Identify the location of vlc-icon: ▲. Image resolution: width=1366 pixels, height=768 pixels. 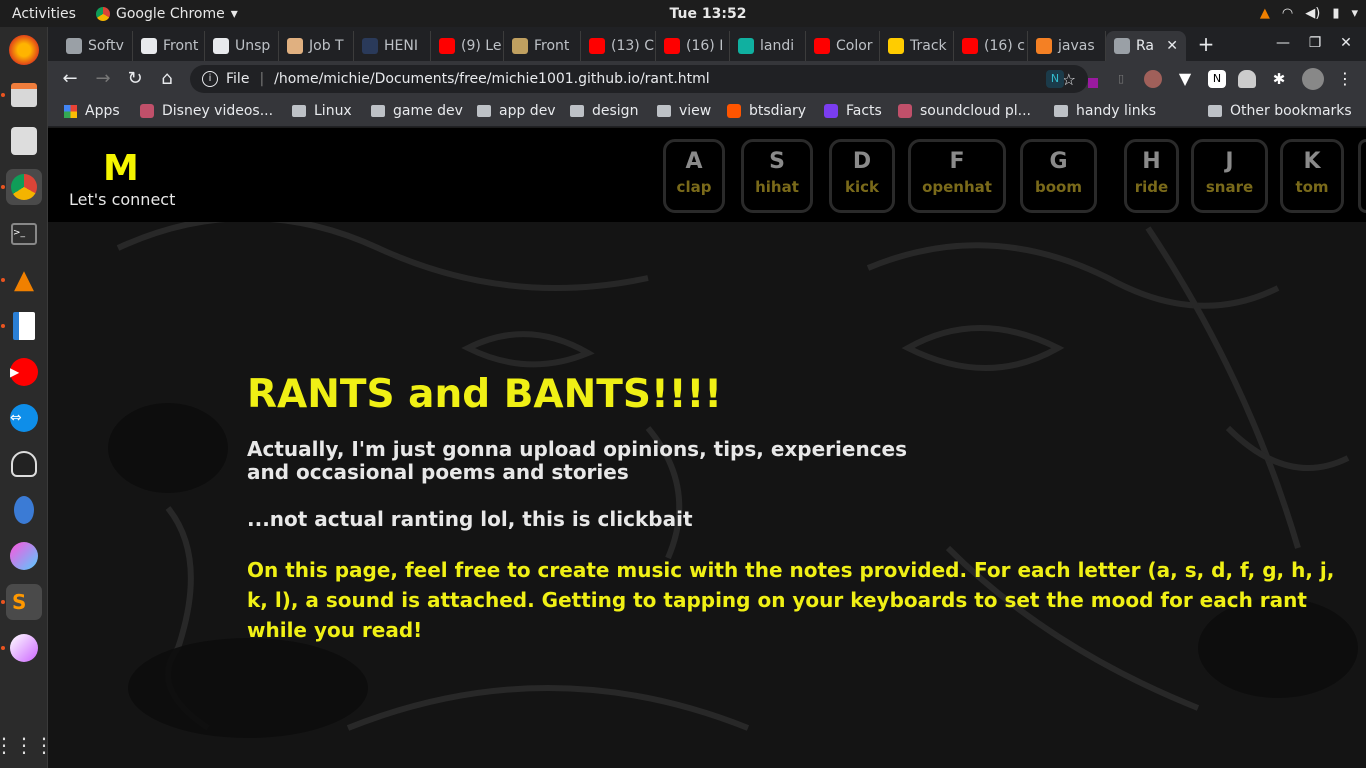
(24, 280).